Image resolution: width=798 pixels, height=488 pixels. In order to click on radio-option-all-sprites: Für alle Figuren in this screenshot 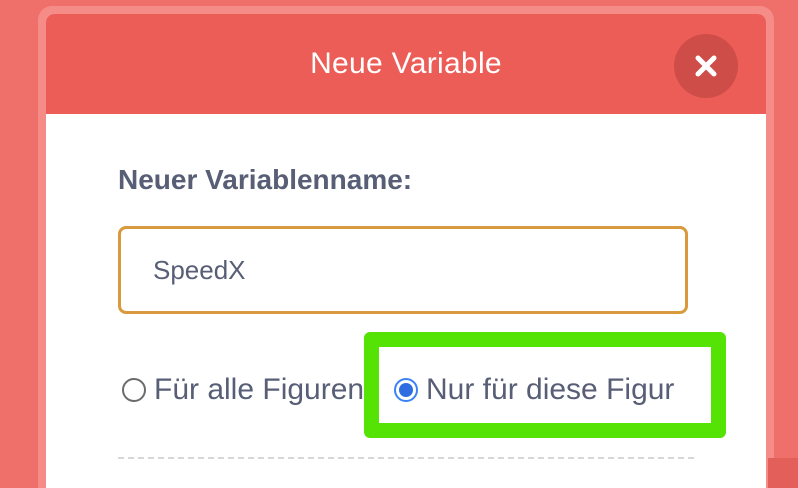, I will do `click(243, 390)`.